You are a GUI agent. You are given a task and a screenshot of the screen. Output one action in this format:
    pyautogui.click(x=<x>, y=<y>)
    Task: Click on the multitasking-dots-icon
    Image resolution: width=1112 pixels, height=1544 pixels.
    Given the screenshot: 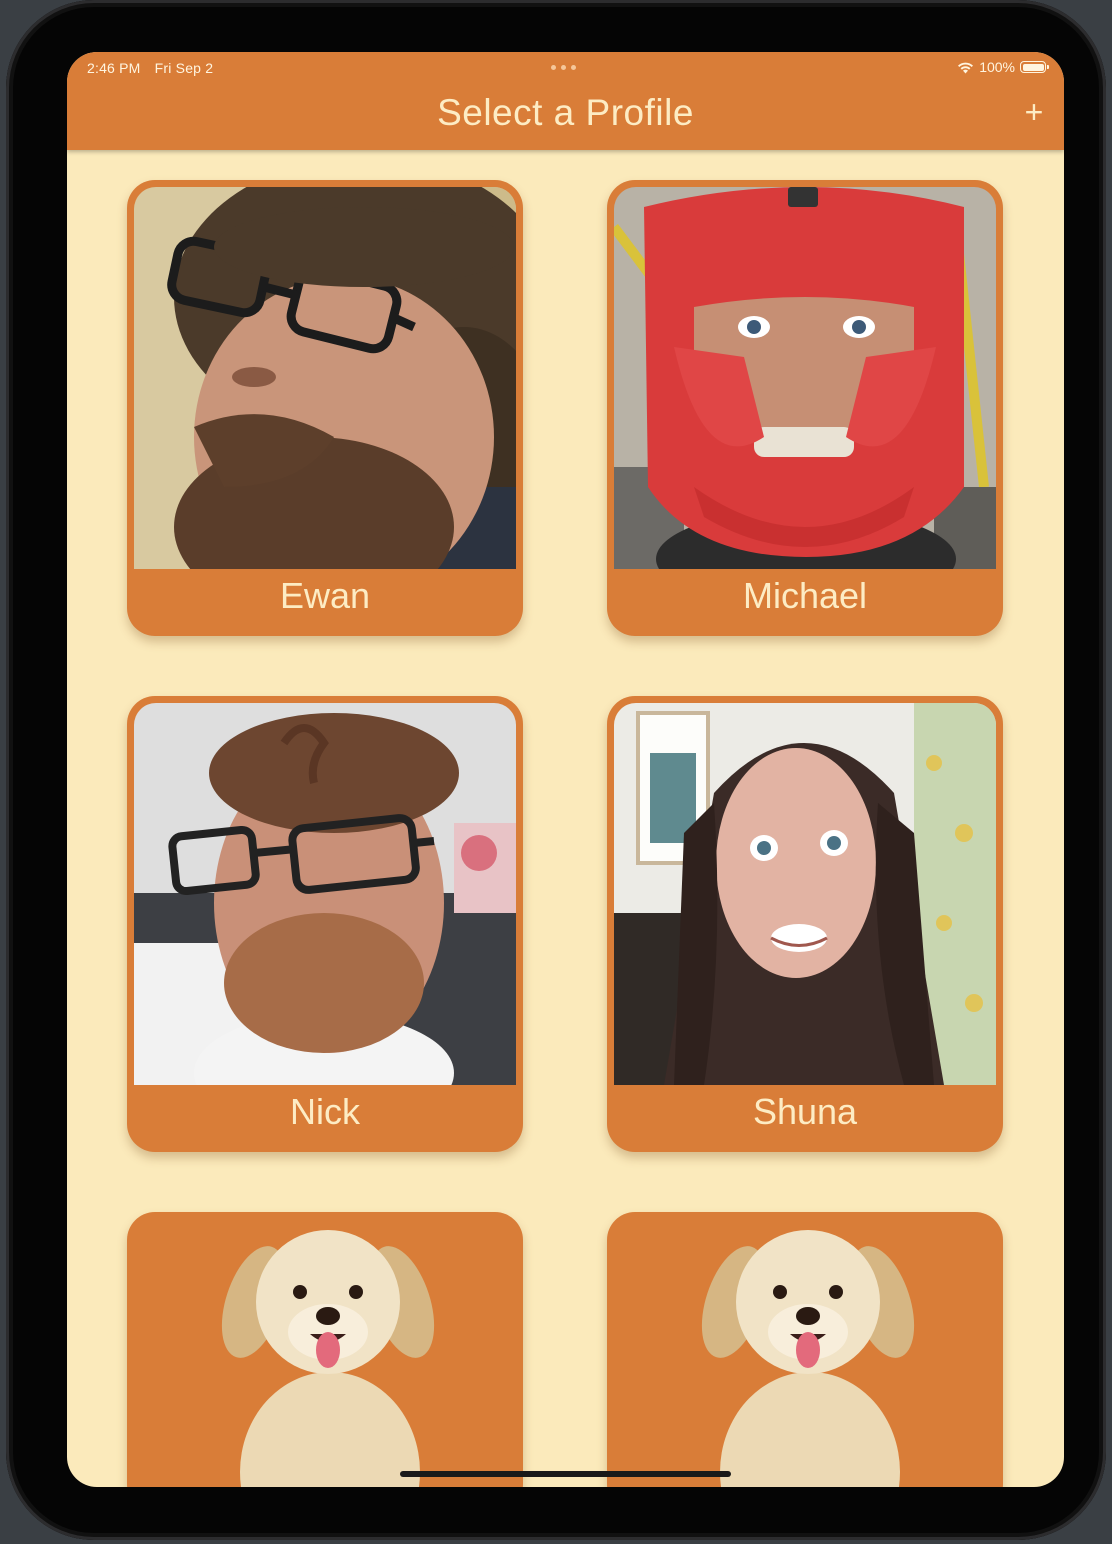 What is the action you would take?
    pyautogui.click(x=563, y=67)
    